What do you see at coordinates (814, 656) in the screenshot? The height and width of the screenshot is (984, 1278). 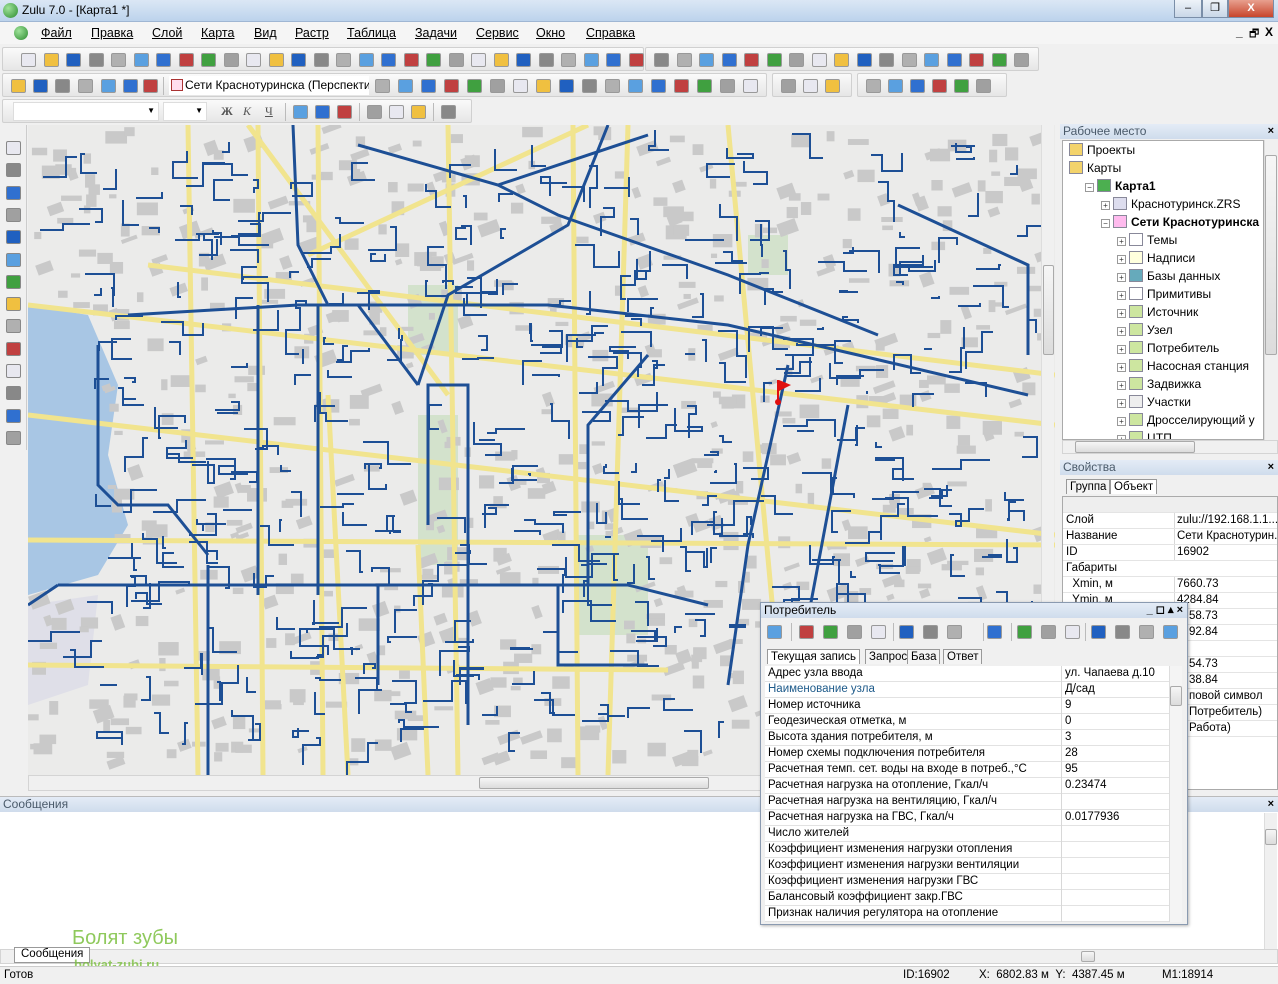 I see `consumer-tab-0: Текущая запись` at bounding box center [814, 656].